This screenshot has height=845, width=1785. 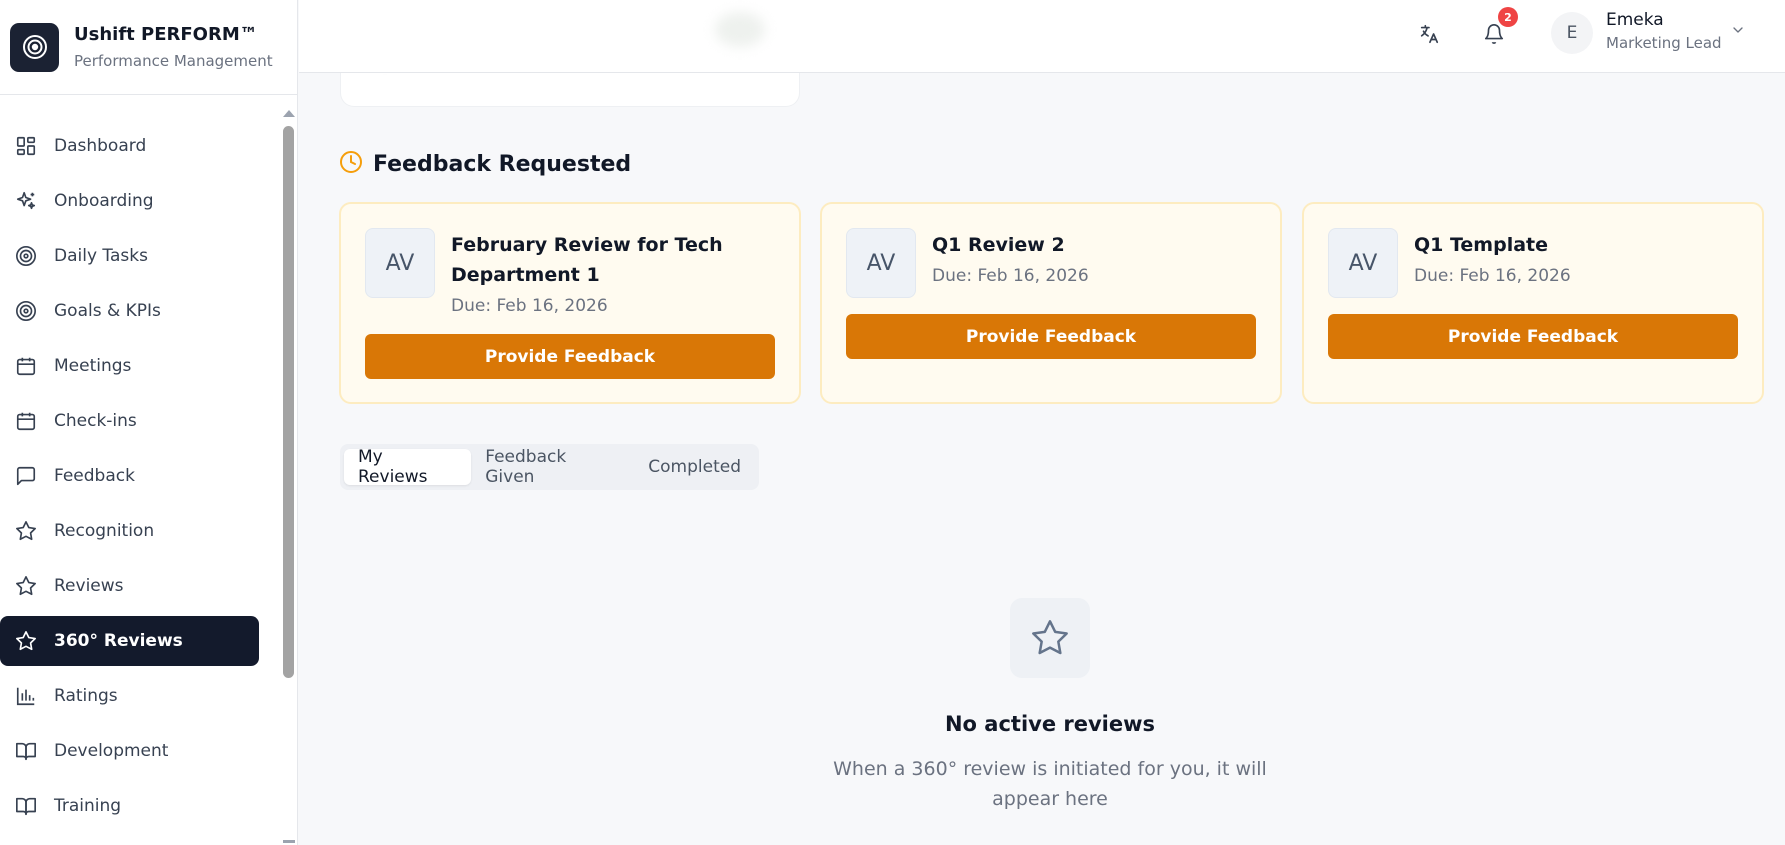 I want to click on sidebar-item-label: Meetings, so click(x=93, y=366).